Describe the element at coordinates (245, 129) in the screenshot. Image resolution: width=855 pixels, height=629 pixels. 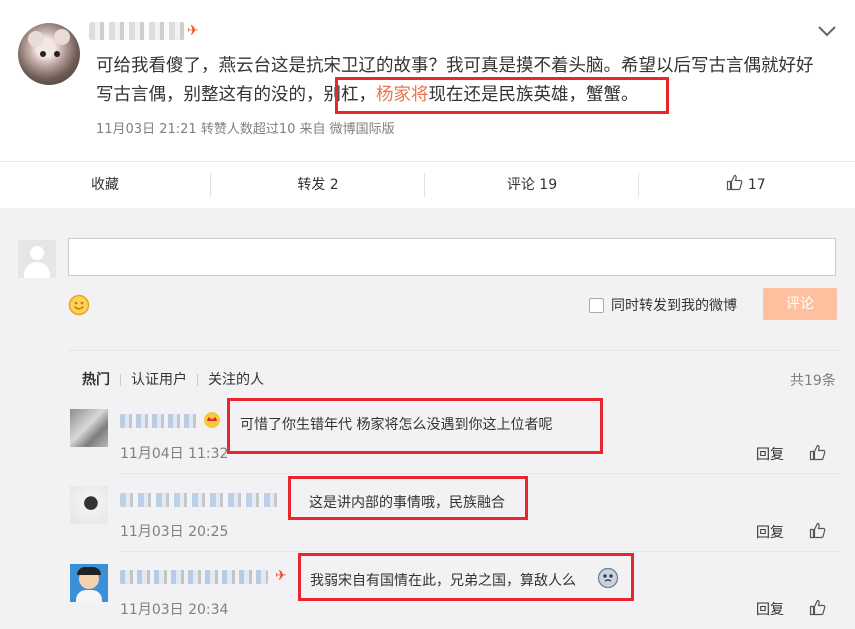
I see `post-meta: 11月03日 21:21 转赞人数超过10 来自 微博国际版` at that location.